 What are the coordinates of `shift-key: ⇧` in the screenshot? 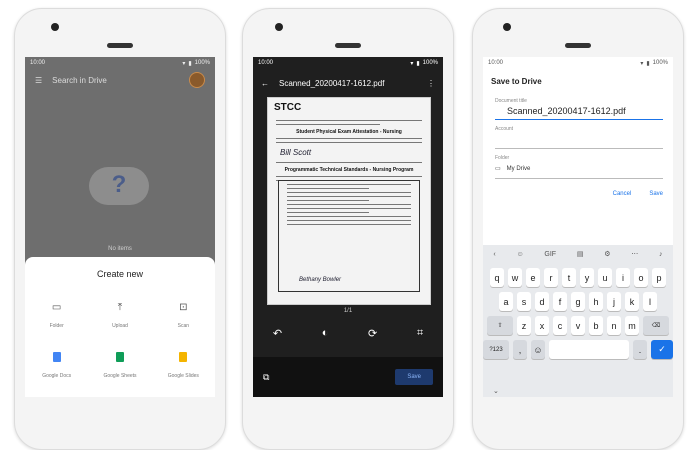 It's located at (500, 325).